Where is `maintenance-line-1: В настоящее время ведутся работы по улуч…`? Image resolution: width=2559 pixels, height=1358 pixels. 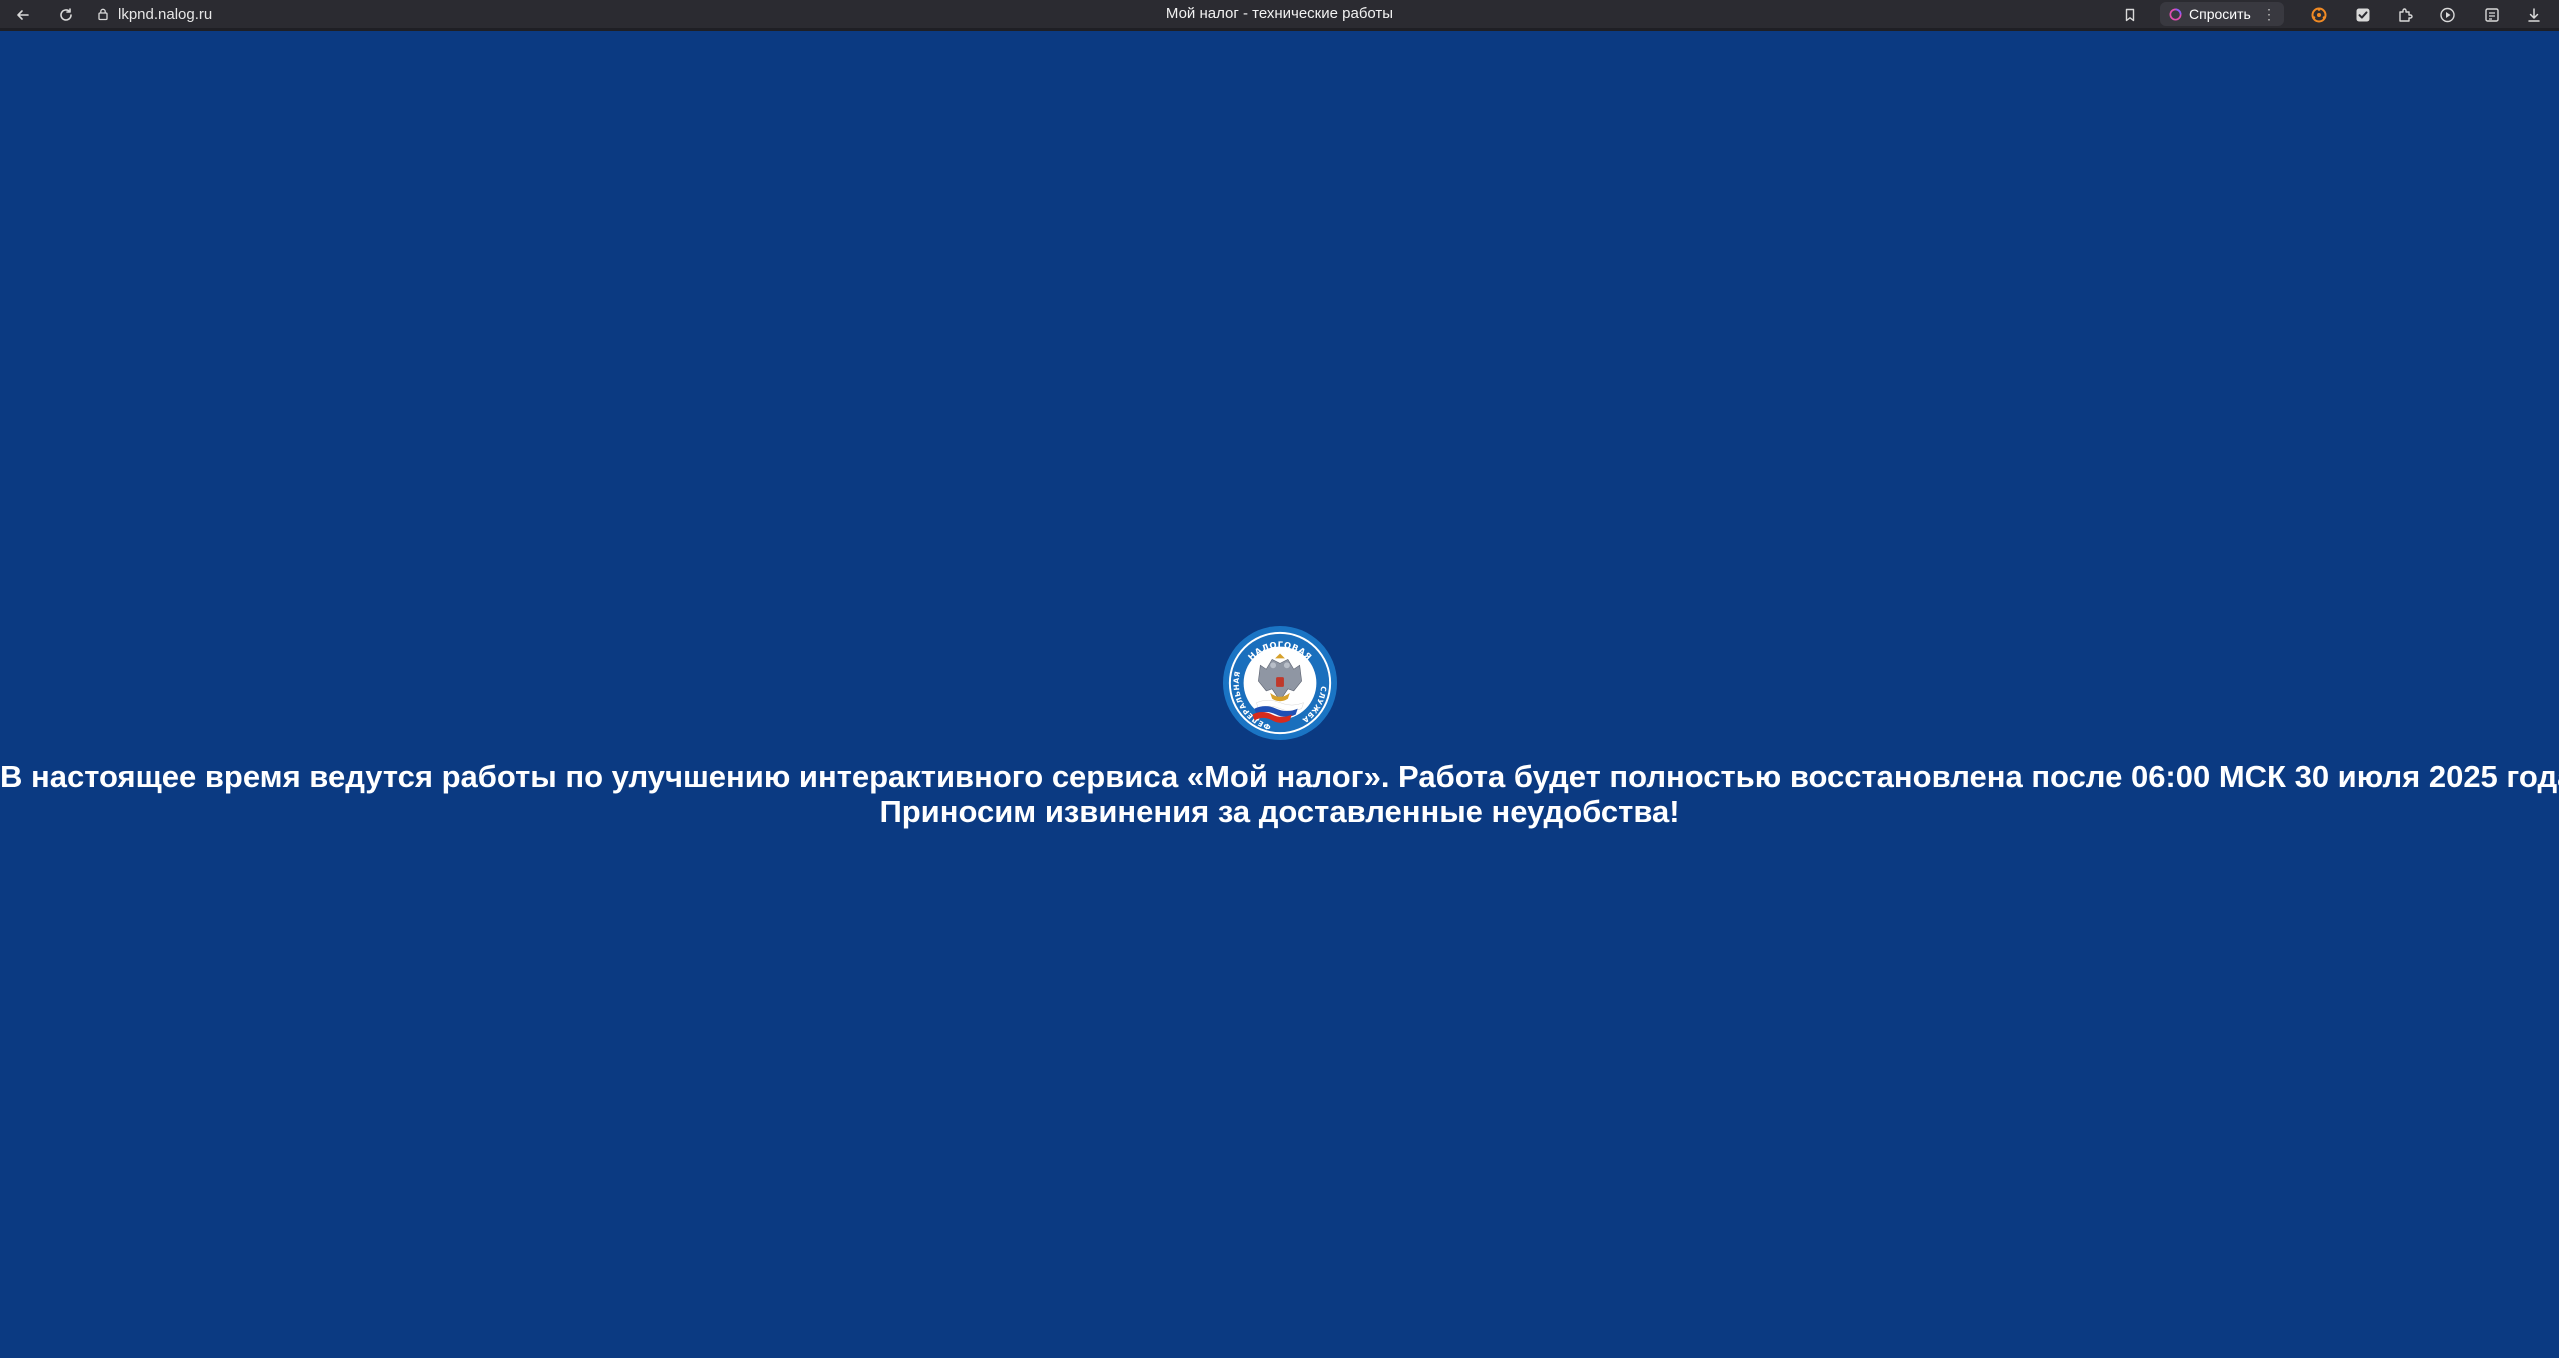
maintenance-line-1: В настоящее время ведутся работы по улуч… is located at coordinates (1279, 776).